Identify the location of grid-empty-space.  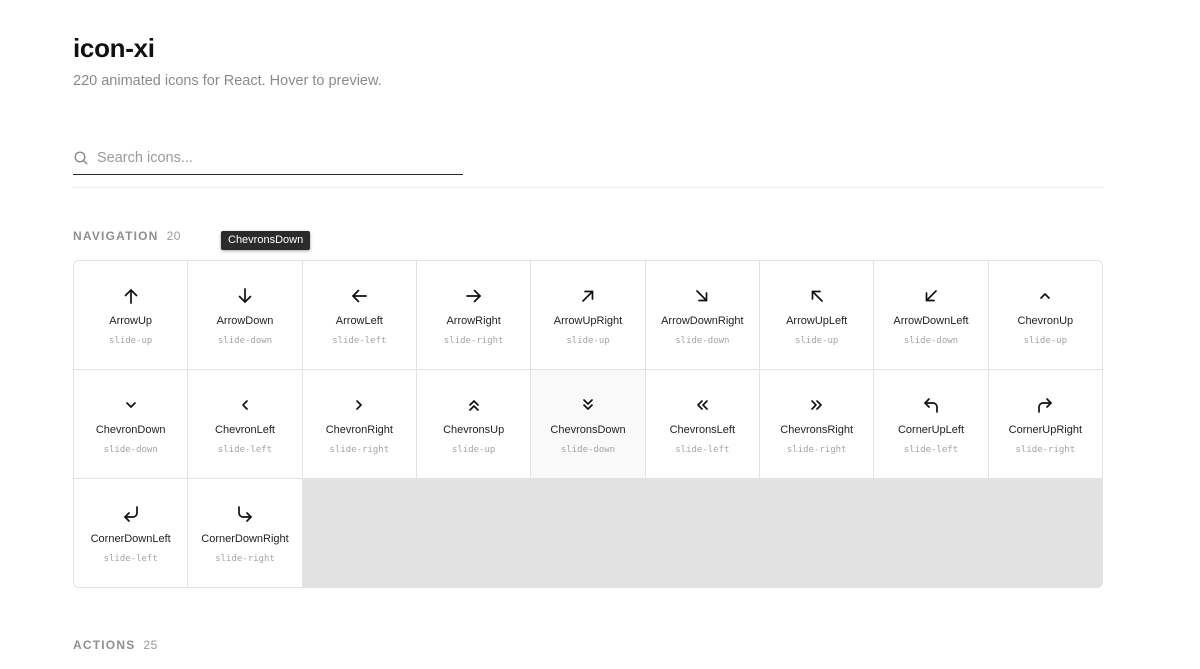
(702, 533).